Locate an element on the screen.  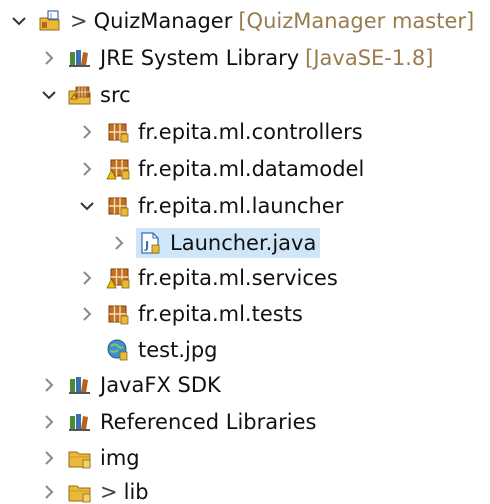
project-label: QuizManager is located at coordinates (163, 21).